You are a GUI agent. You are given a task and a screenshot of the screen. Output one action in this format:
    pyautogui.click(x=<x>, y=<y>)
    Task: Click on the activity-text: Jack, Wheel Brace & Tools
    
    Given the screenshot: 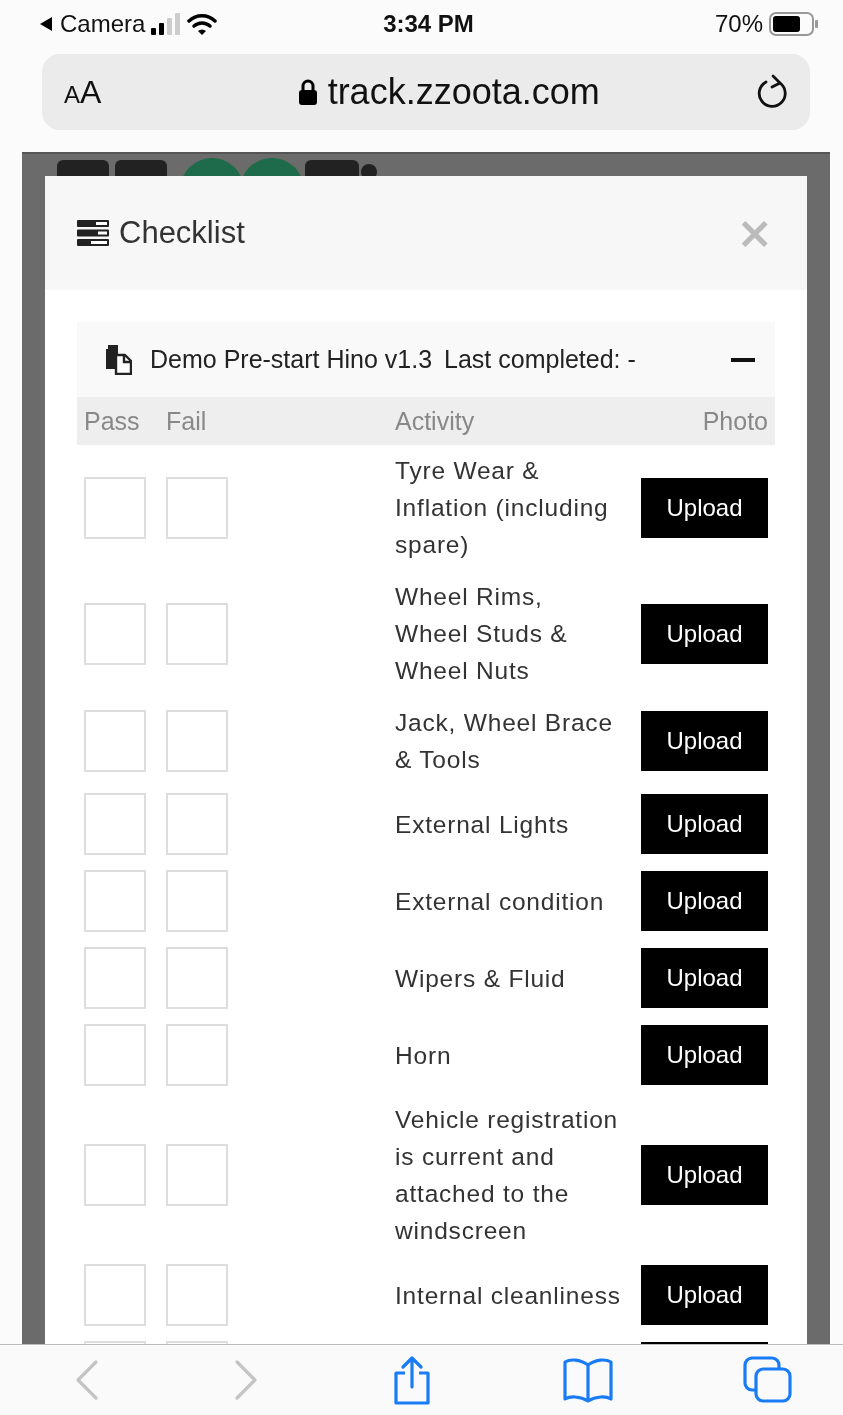 What is the action you would take?
    pyautogui.click(x=504, y=741)
    